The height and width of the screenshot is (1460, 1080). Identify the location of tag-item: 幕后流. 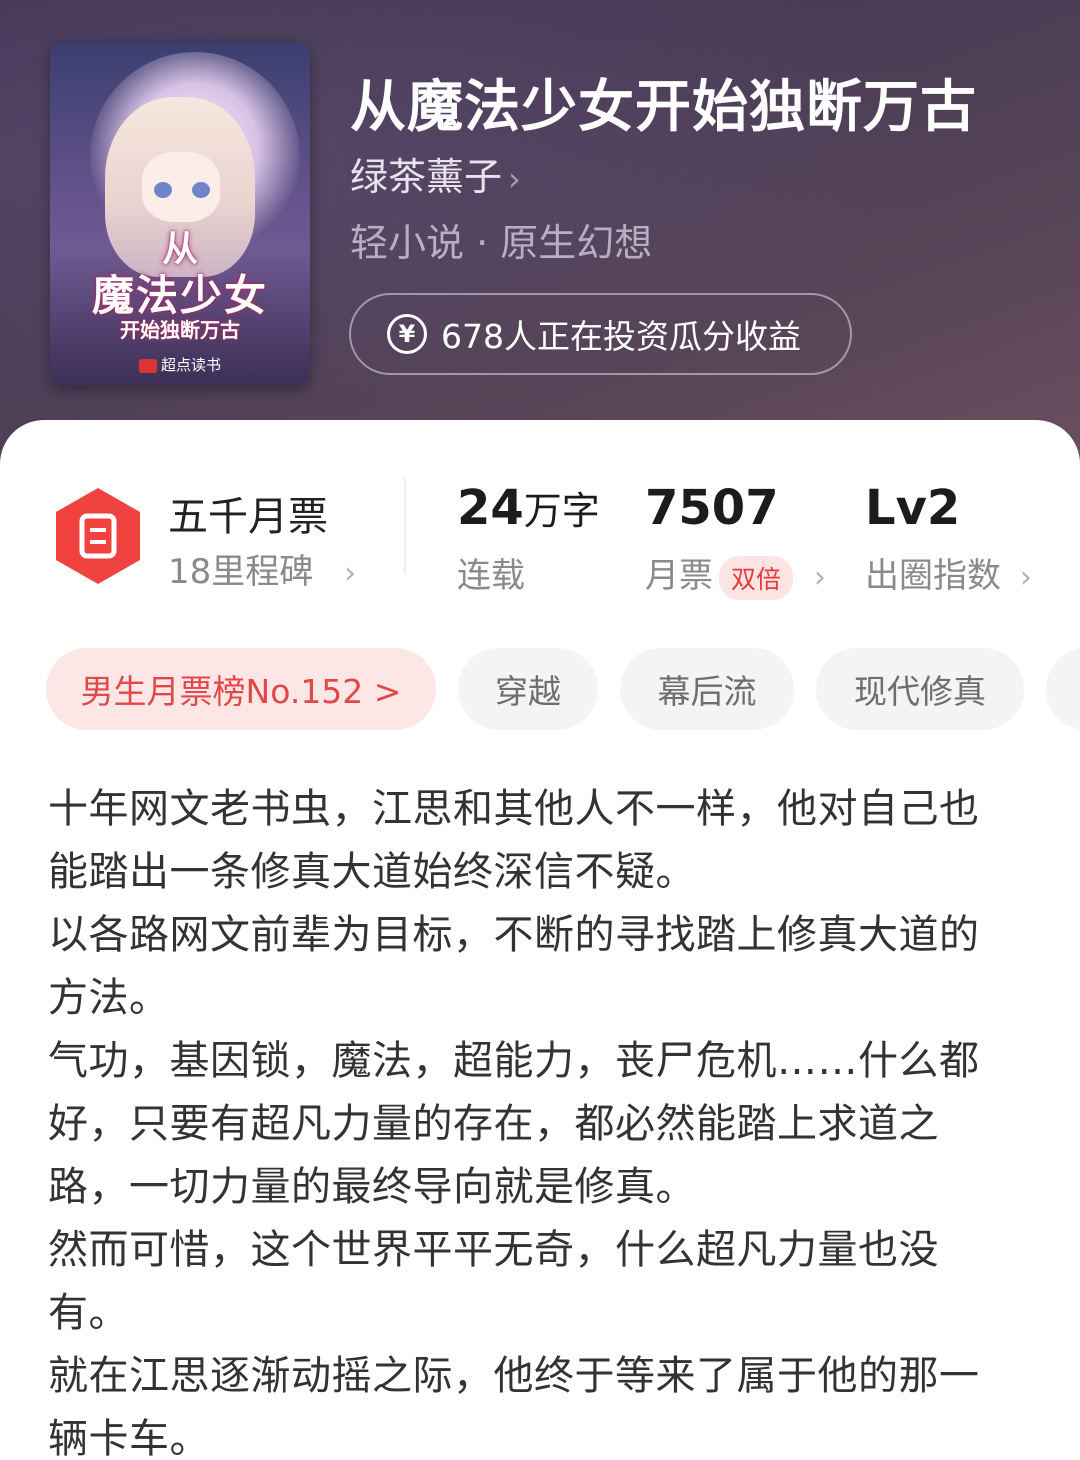
(707, 689).